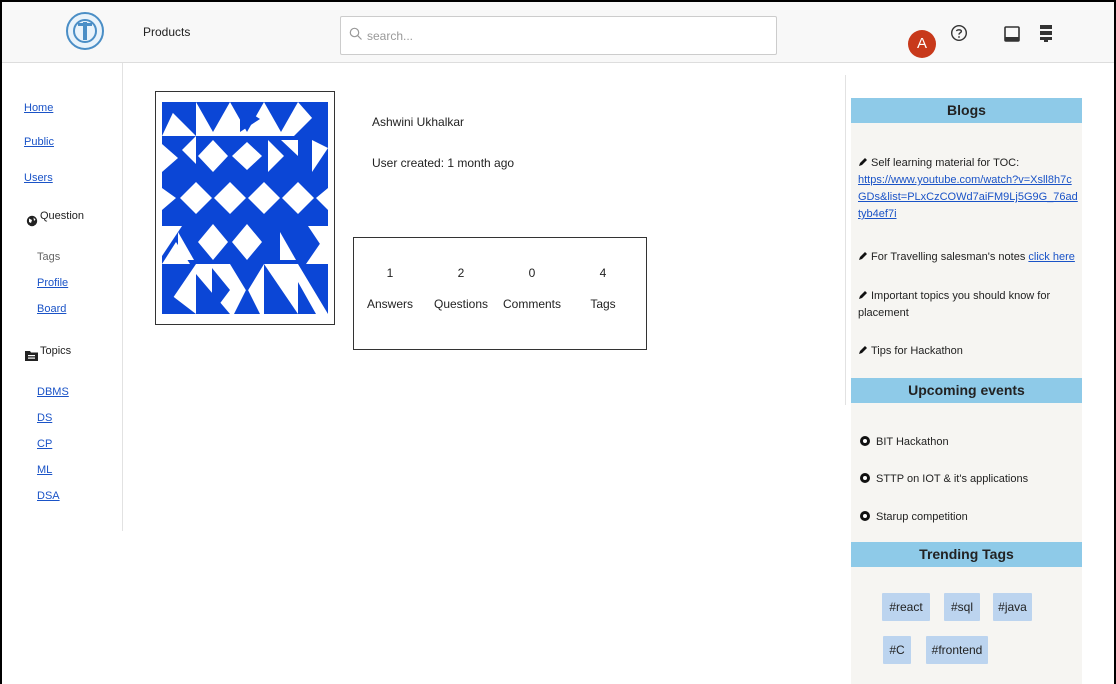 This screenshot has width=1116, height=684. Describe the element at coordinates (38, 108) in the screenshot. I see `sidebar-item-home: Home` at that location.